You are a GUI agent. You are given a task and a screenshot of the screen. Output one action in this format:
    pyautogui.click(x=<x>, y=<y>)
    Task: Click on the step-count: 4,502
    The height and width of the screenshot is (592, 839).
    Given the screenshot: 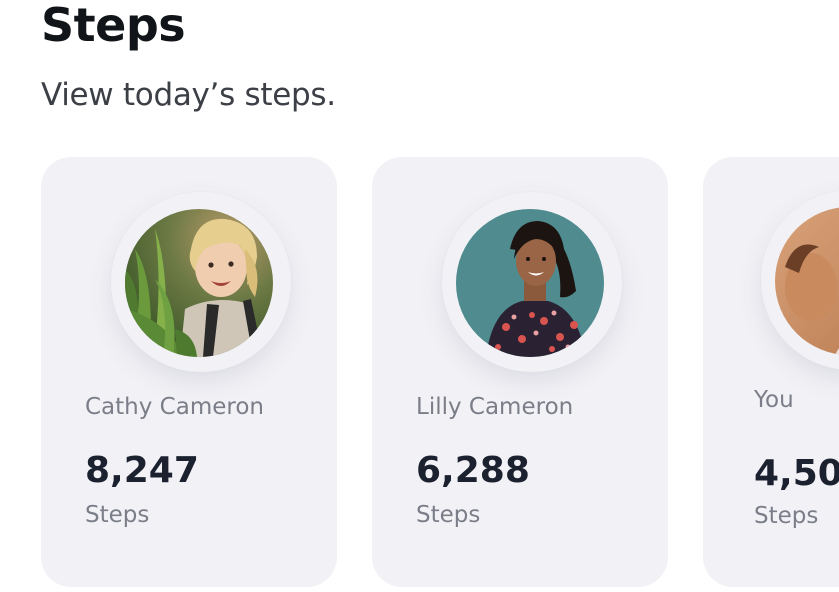 What is the action you would take?
    pyautogui.click(x=796, y=473)
    